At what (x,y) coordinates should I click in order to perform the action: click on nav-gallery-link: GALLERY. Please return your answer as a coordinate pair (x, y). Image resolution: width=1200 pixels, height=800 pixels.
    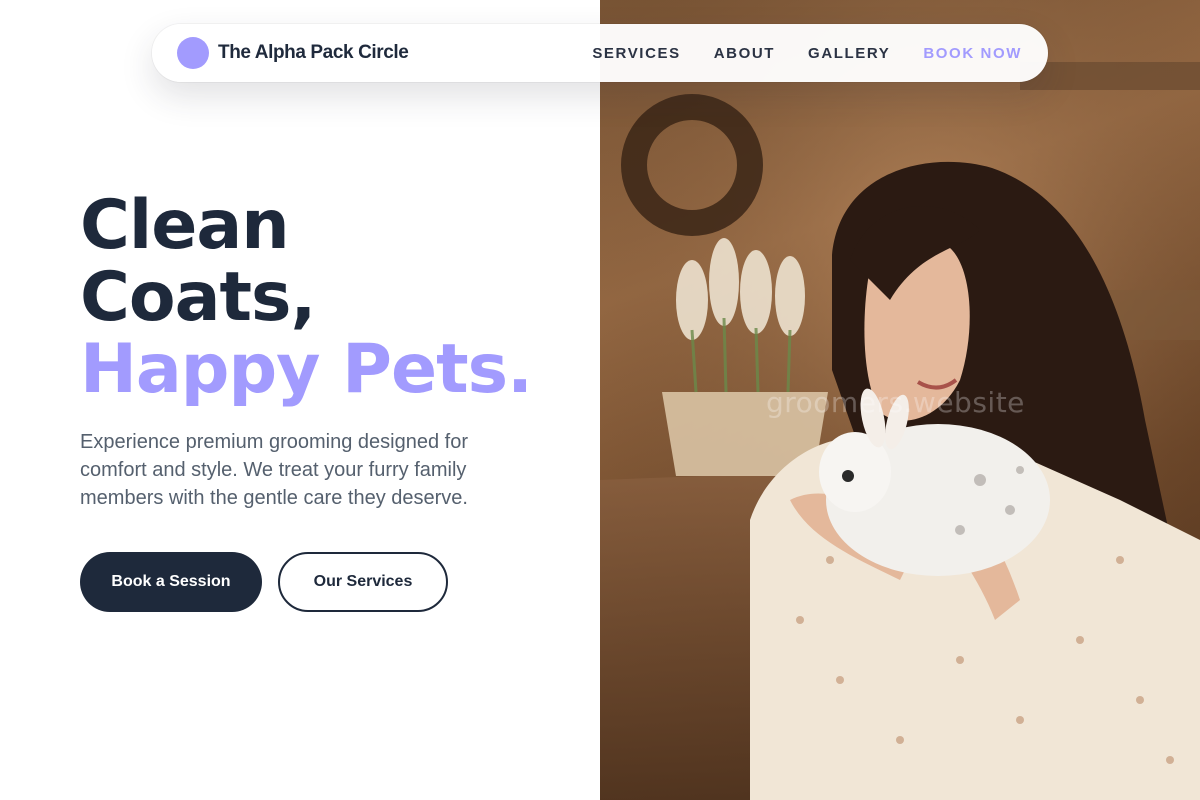
    Looking at the image, I should click on (849, 53).